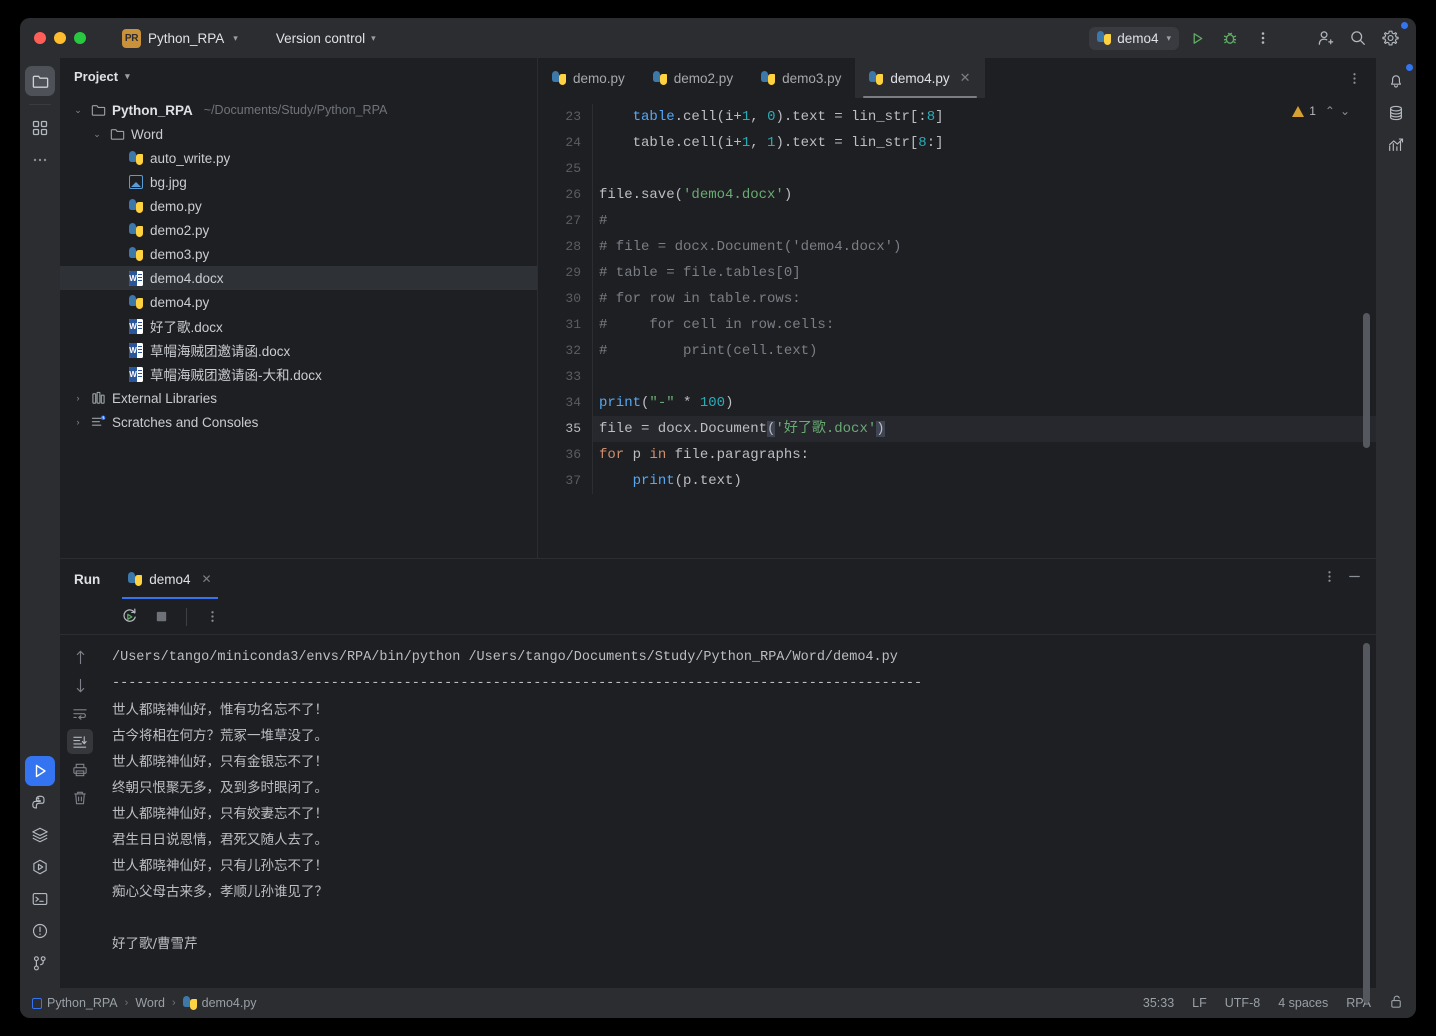 This screenshot has width=1436, height=1036. I want to click on sidebar-item-problems, so click(40, 931).